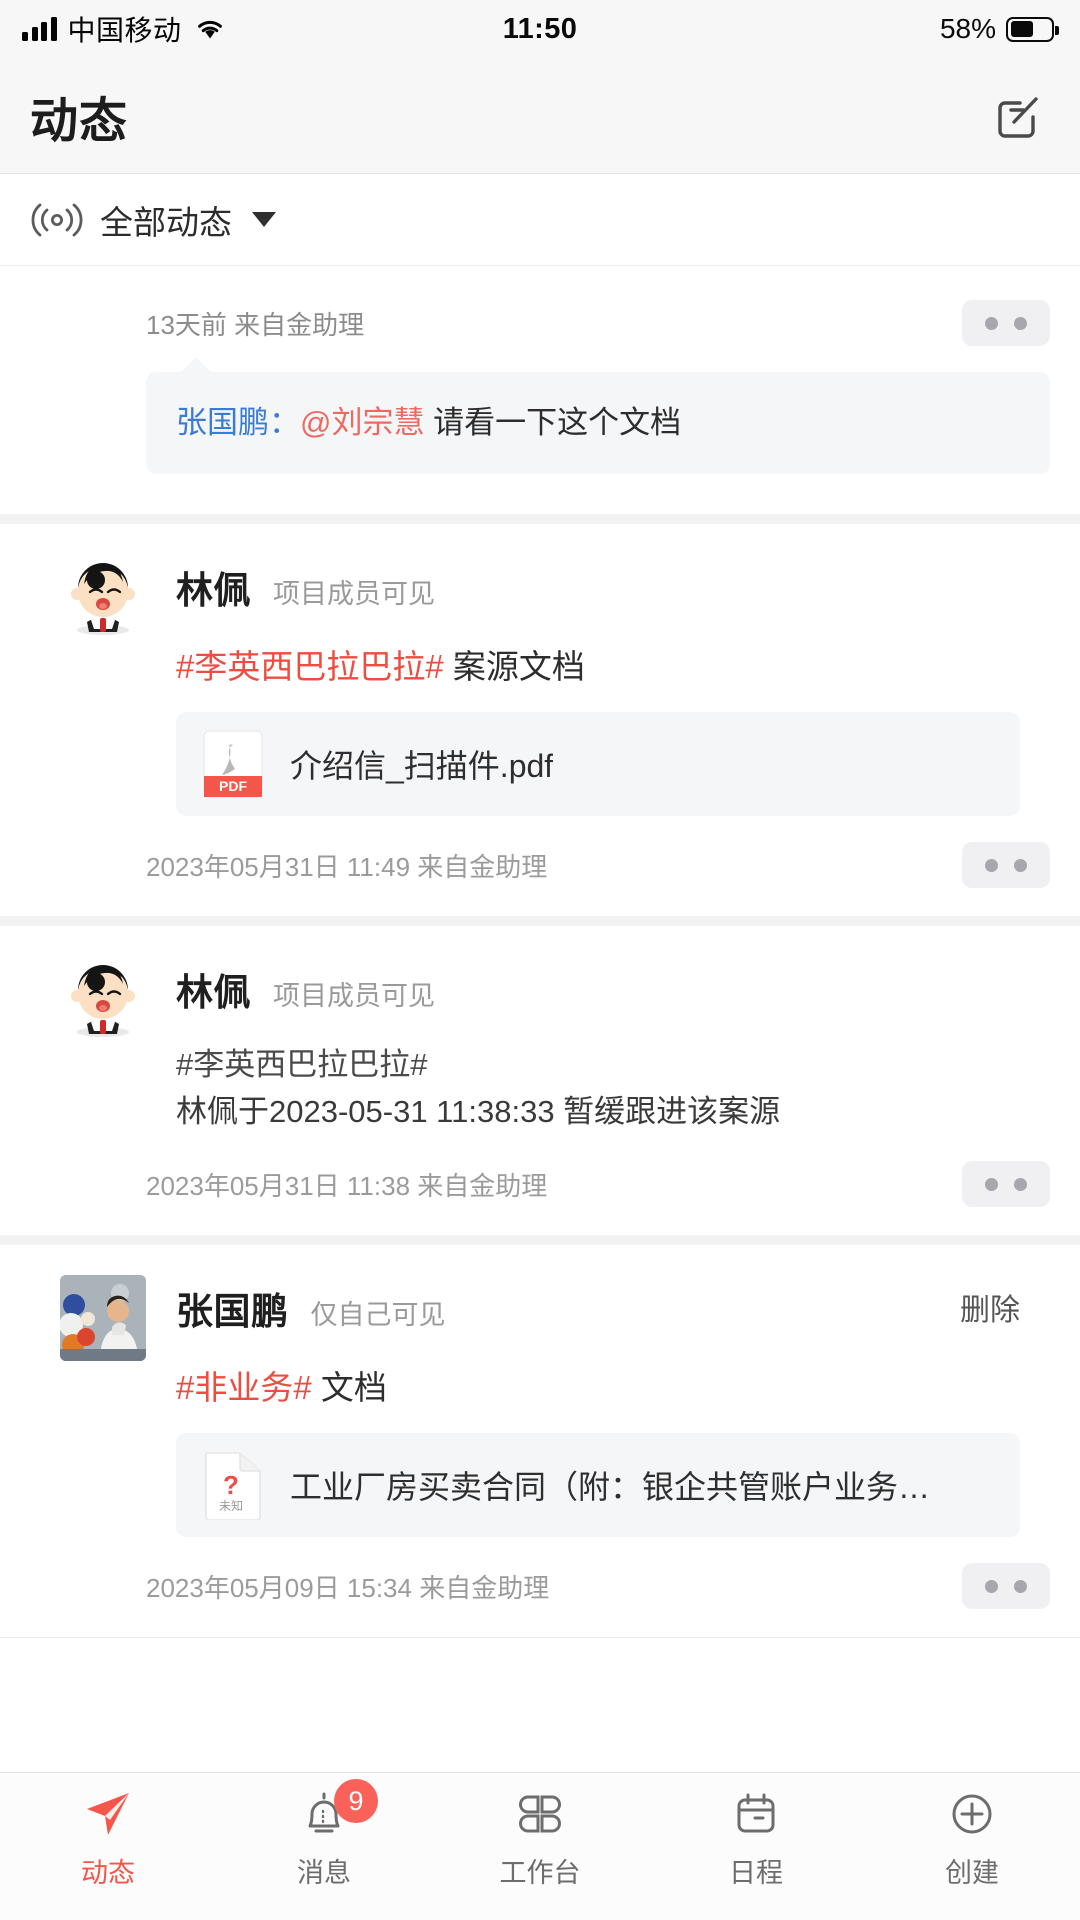 Image resolution: width=1080 pixels, height=1920 pixels. Describe the element at coordinates (353, 1388) in the screenshot. I see `post-title-rest: 文档` at that location.